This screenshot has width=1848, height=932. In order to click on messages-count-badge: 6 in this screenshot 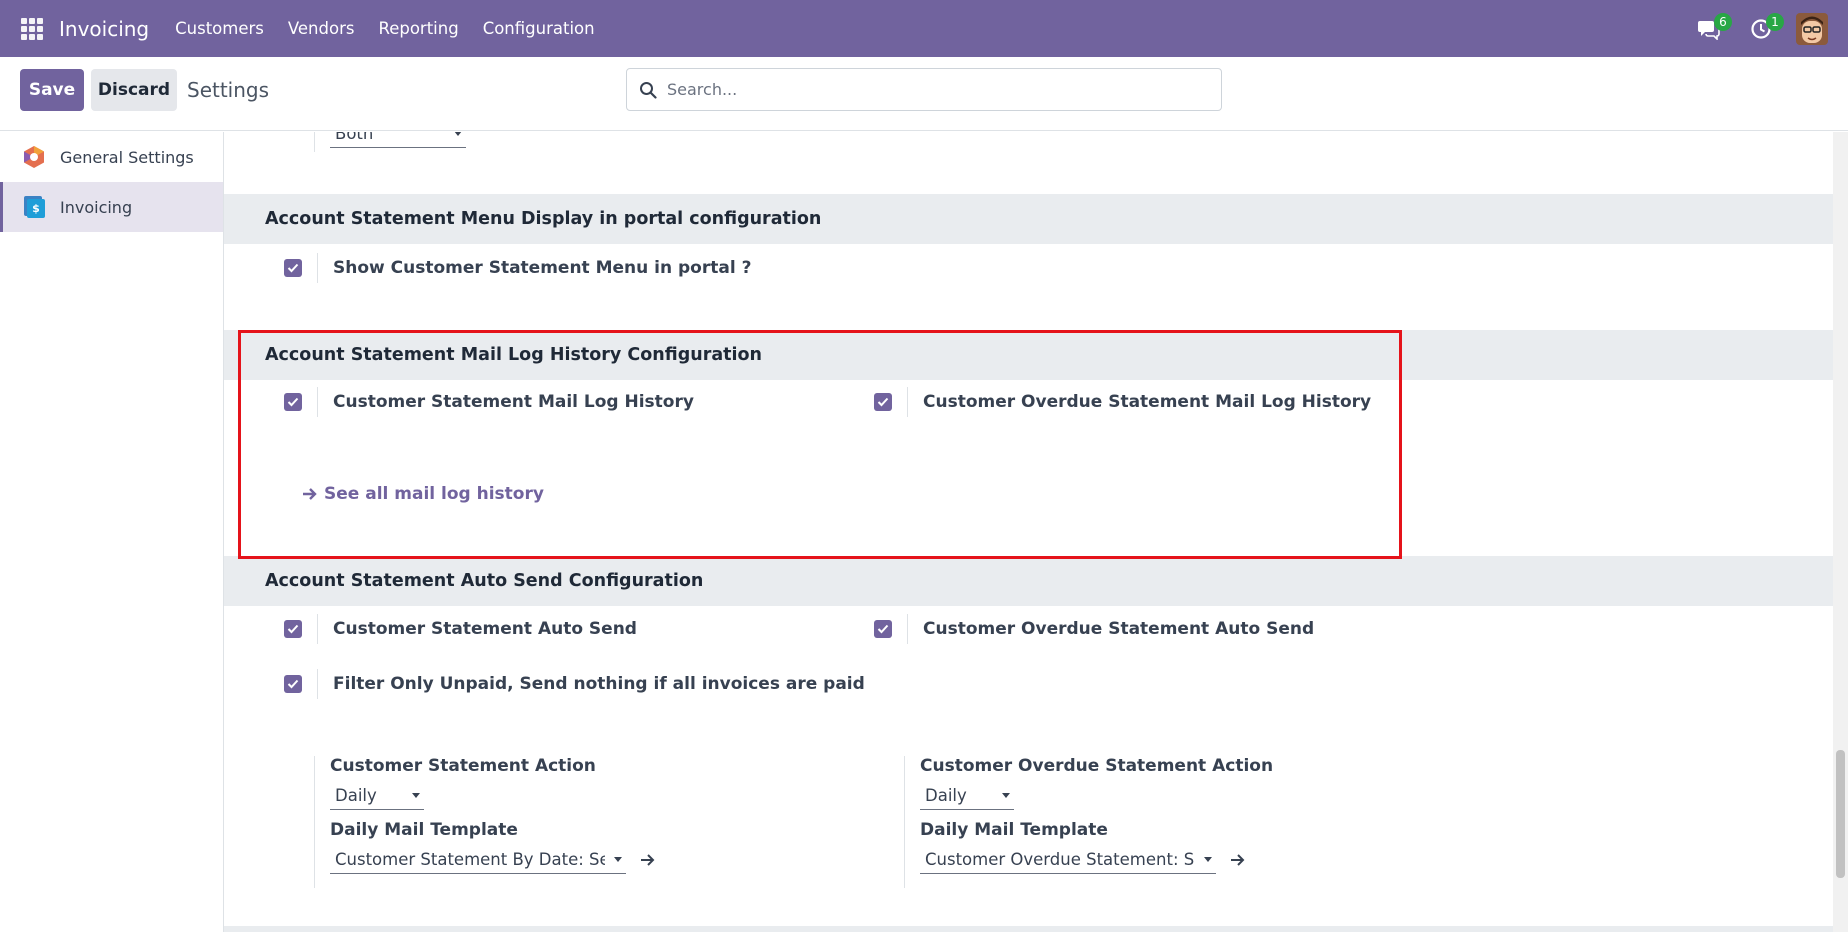, I will do `click(1723, 21)`.